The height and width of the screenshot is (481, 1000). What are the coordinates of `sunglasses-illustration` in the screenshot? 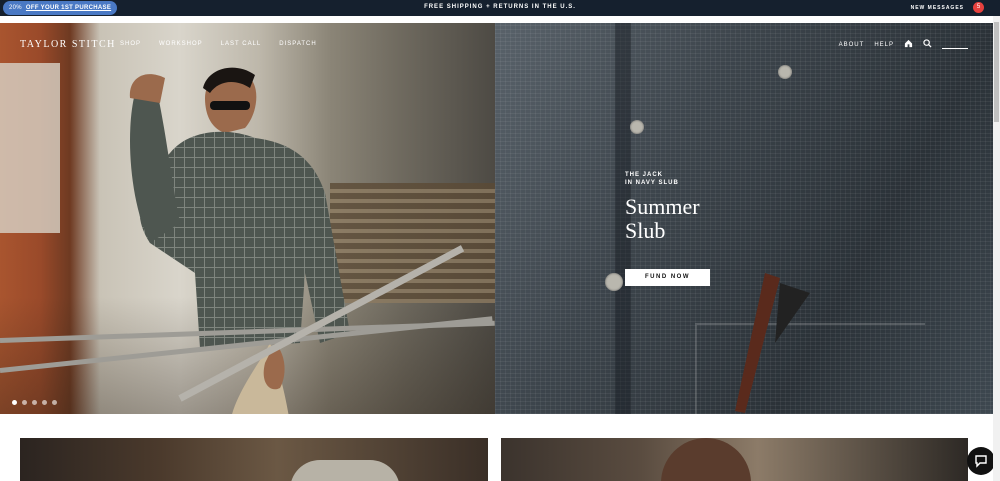 It's located at (772, 343).